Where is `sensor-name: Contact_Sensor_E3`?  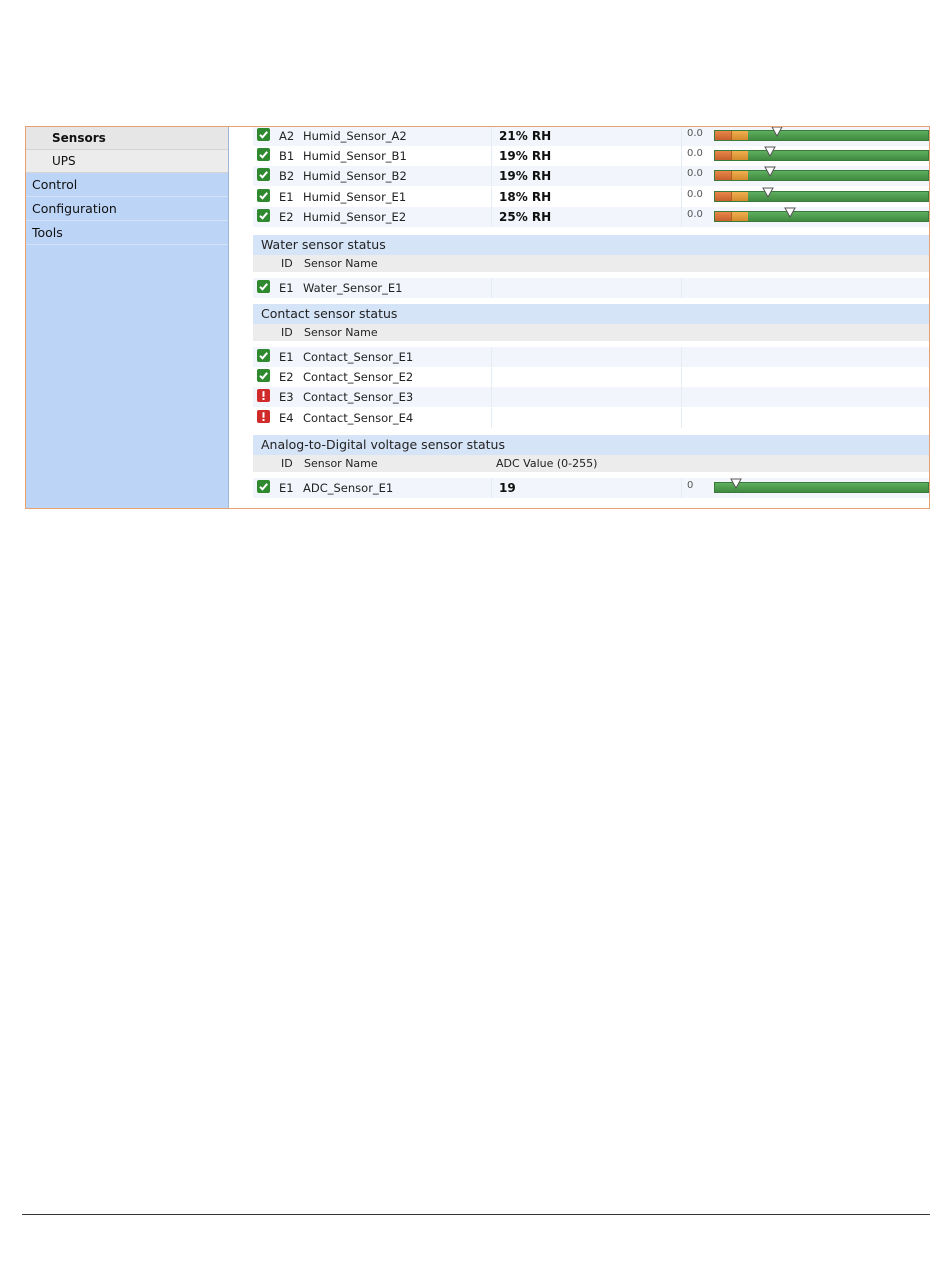 sensor-name: Contact_Sensor_E3 is located at coordinates (358, 397).